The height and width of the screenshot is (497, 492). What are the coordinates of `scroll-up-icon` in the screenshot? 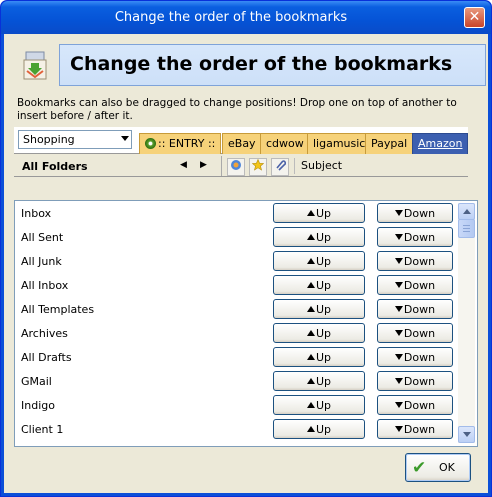 It's located at (467, 211).